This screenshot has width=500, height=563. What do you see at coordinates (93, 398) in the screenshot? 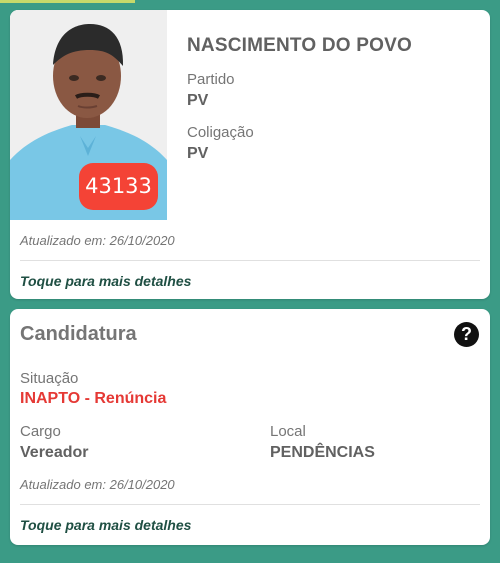
I see `status-value: INAPTO - Renúncia` at bounding box center [93, 398].